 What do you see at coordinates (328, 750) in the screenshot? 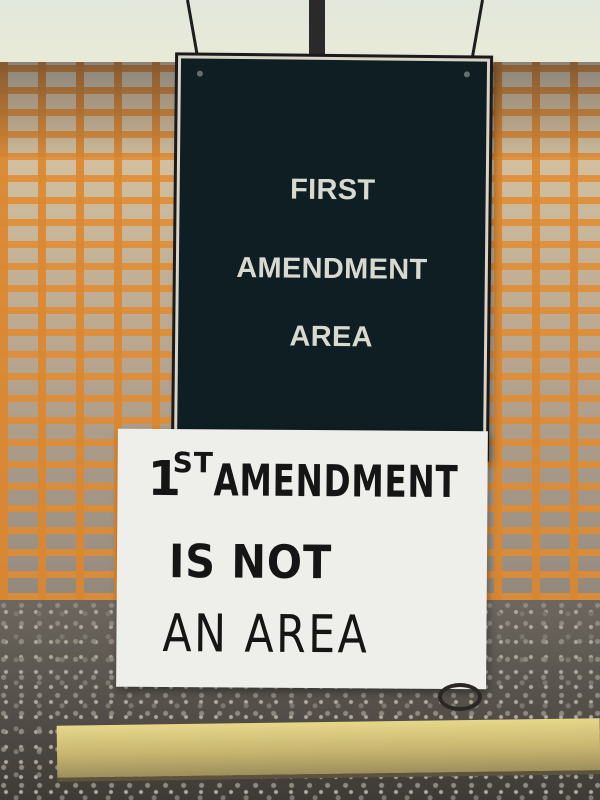
I see `wooden-board` at bounding box center [328, 750].